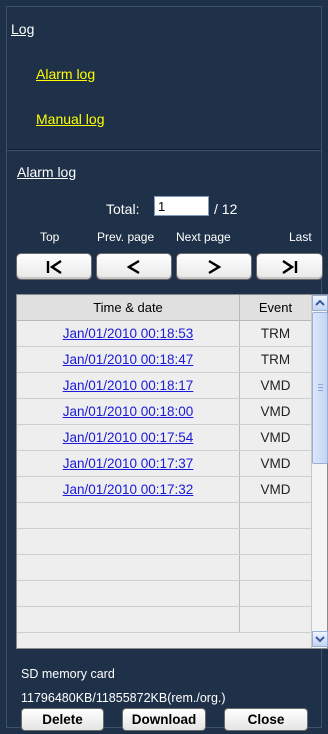 Image resolution: width=328 pixels, height=734 pixels. Describe the element at coordinates (128, 333) in the screenshot. I see `log-time-link: Jan/01/2010 00:18:53` at that location.